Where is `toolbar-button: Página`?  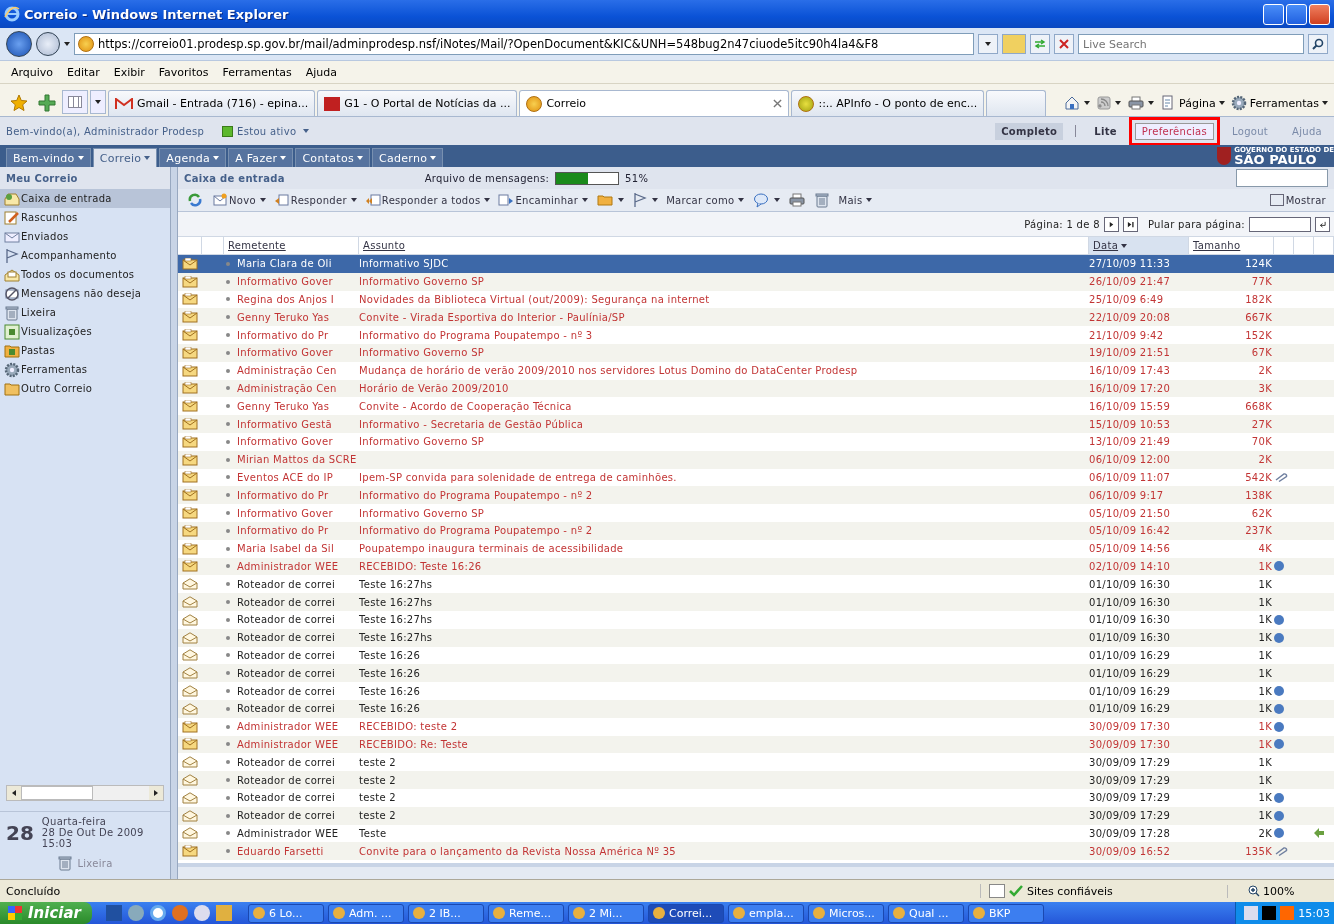 toolbar-button: Página is located at coordinates (1192, 103).